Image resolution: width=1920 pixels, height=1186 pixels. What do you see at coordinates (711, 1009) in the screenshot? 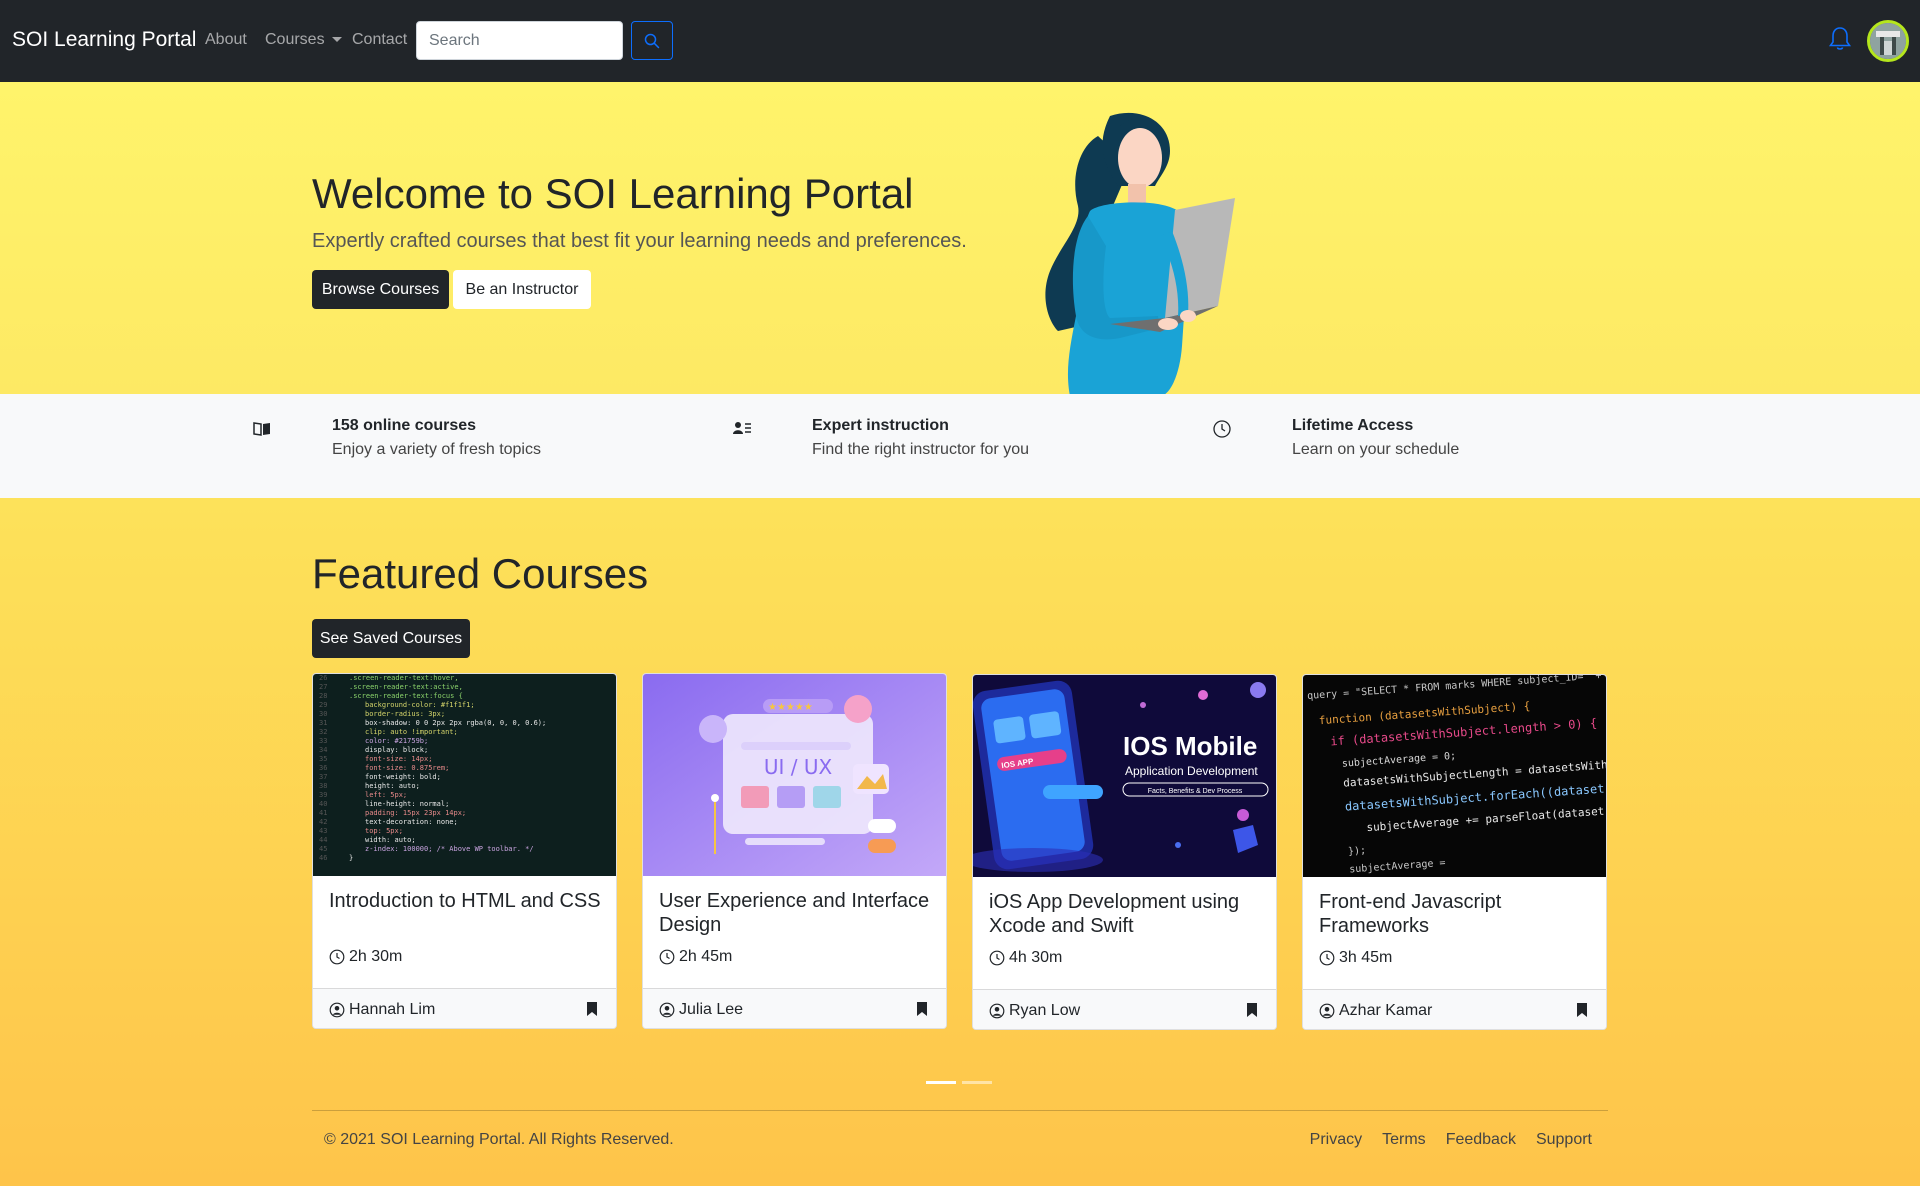
I see `instructor-name: Julia Lee` at bounding box center [711, 1009].